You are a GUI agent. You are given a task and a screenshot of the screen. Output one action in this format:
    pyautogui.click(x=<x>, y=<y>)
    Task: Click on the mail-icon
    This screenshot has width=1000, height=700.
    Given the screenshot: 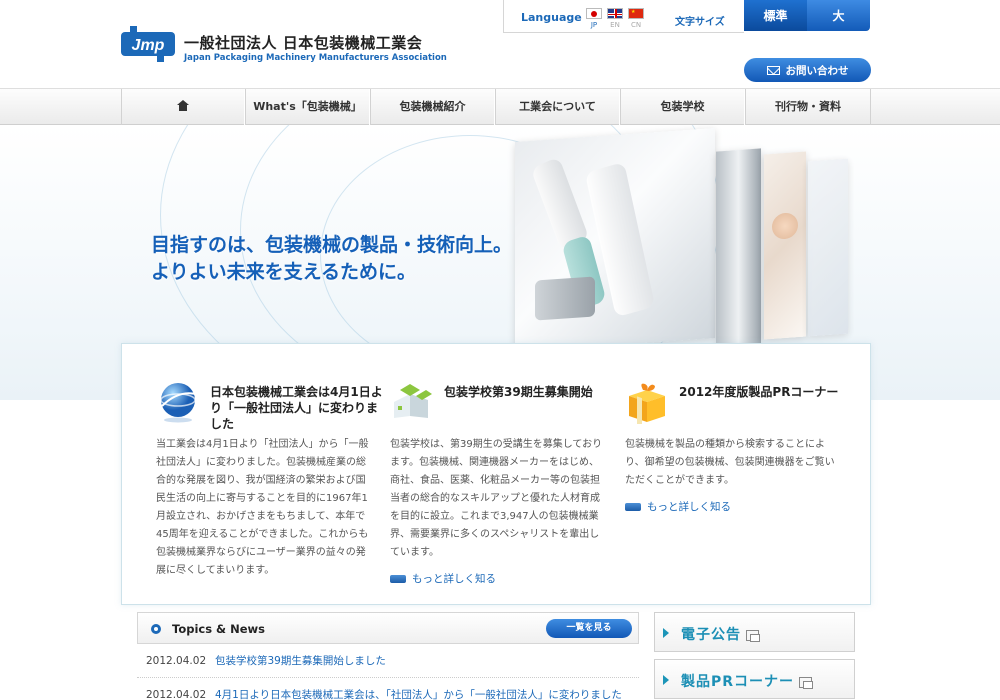 What is the action you would take?
    pyautogui.click(x=773, y=70)
    